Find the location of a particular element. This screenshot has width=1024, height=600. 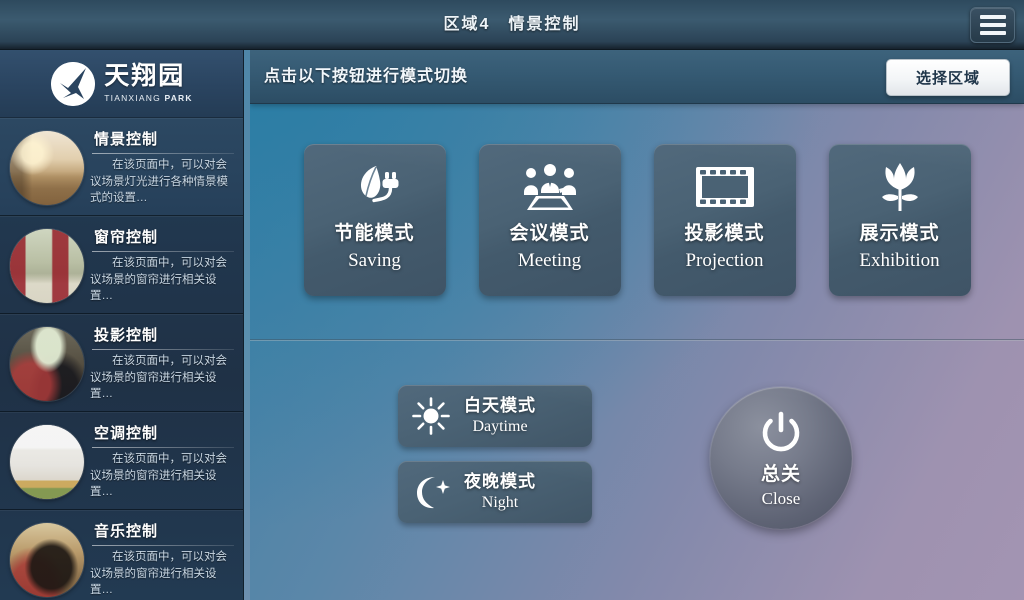

mode-label-en: Meeting is located at coordinates (549, 260).